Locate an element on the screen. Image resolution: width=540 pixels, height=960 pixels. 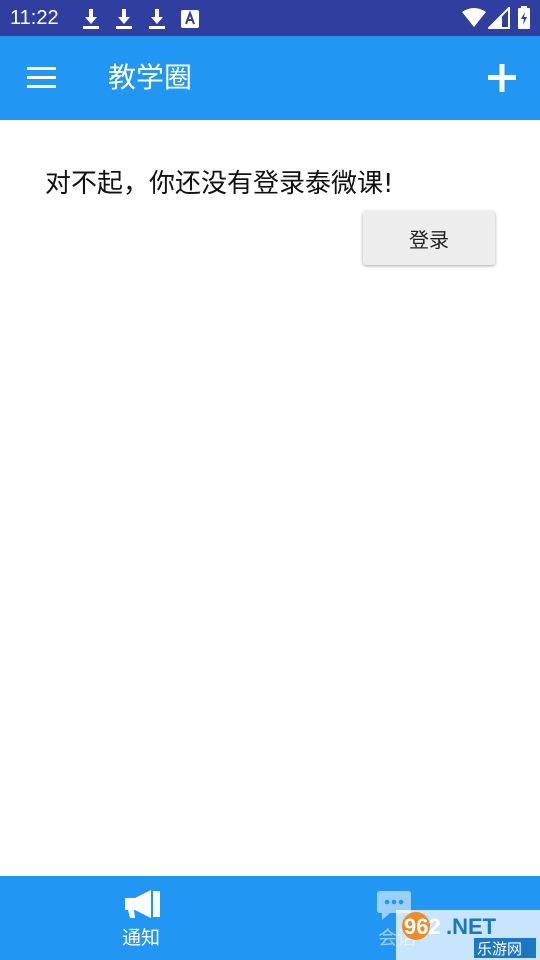
login-button: 登录 is located at coordinates (429, 238).